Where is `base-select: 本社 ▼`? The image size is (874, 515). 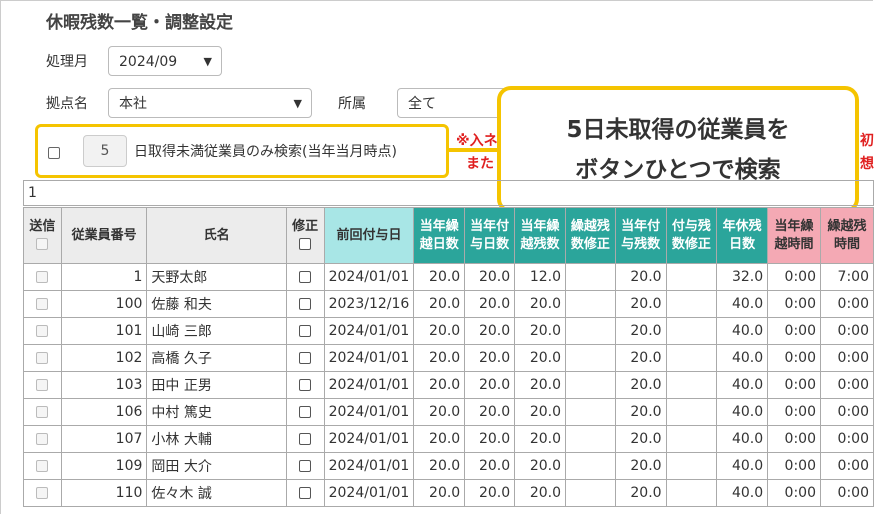
base-select: 本社 ▼ is located at coordinates (210, 103).